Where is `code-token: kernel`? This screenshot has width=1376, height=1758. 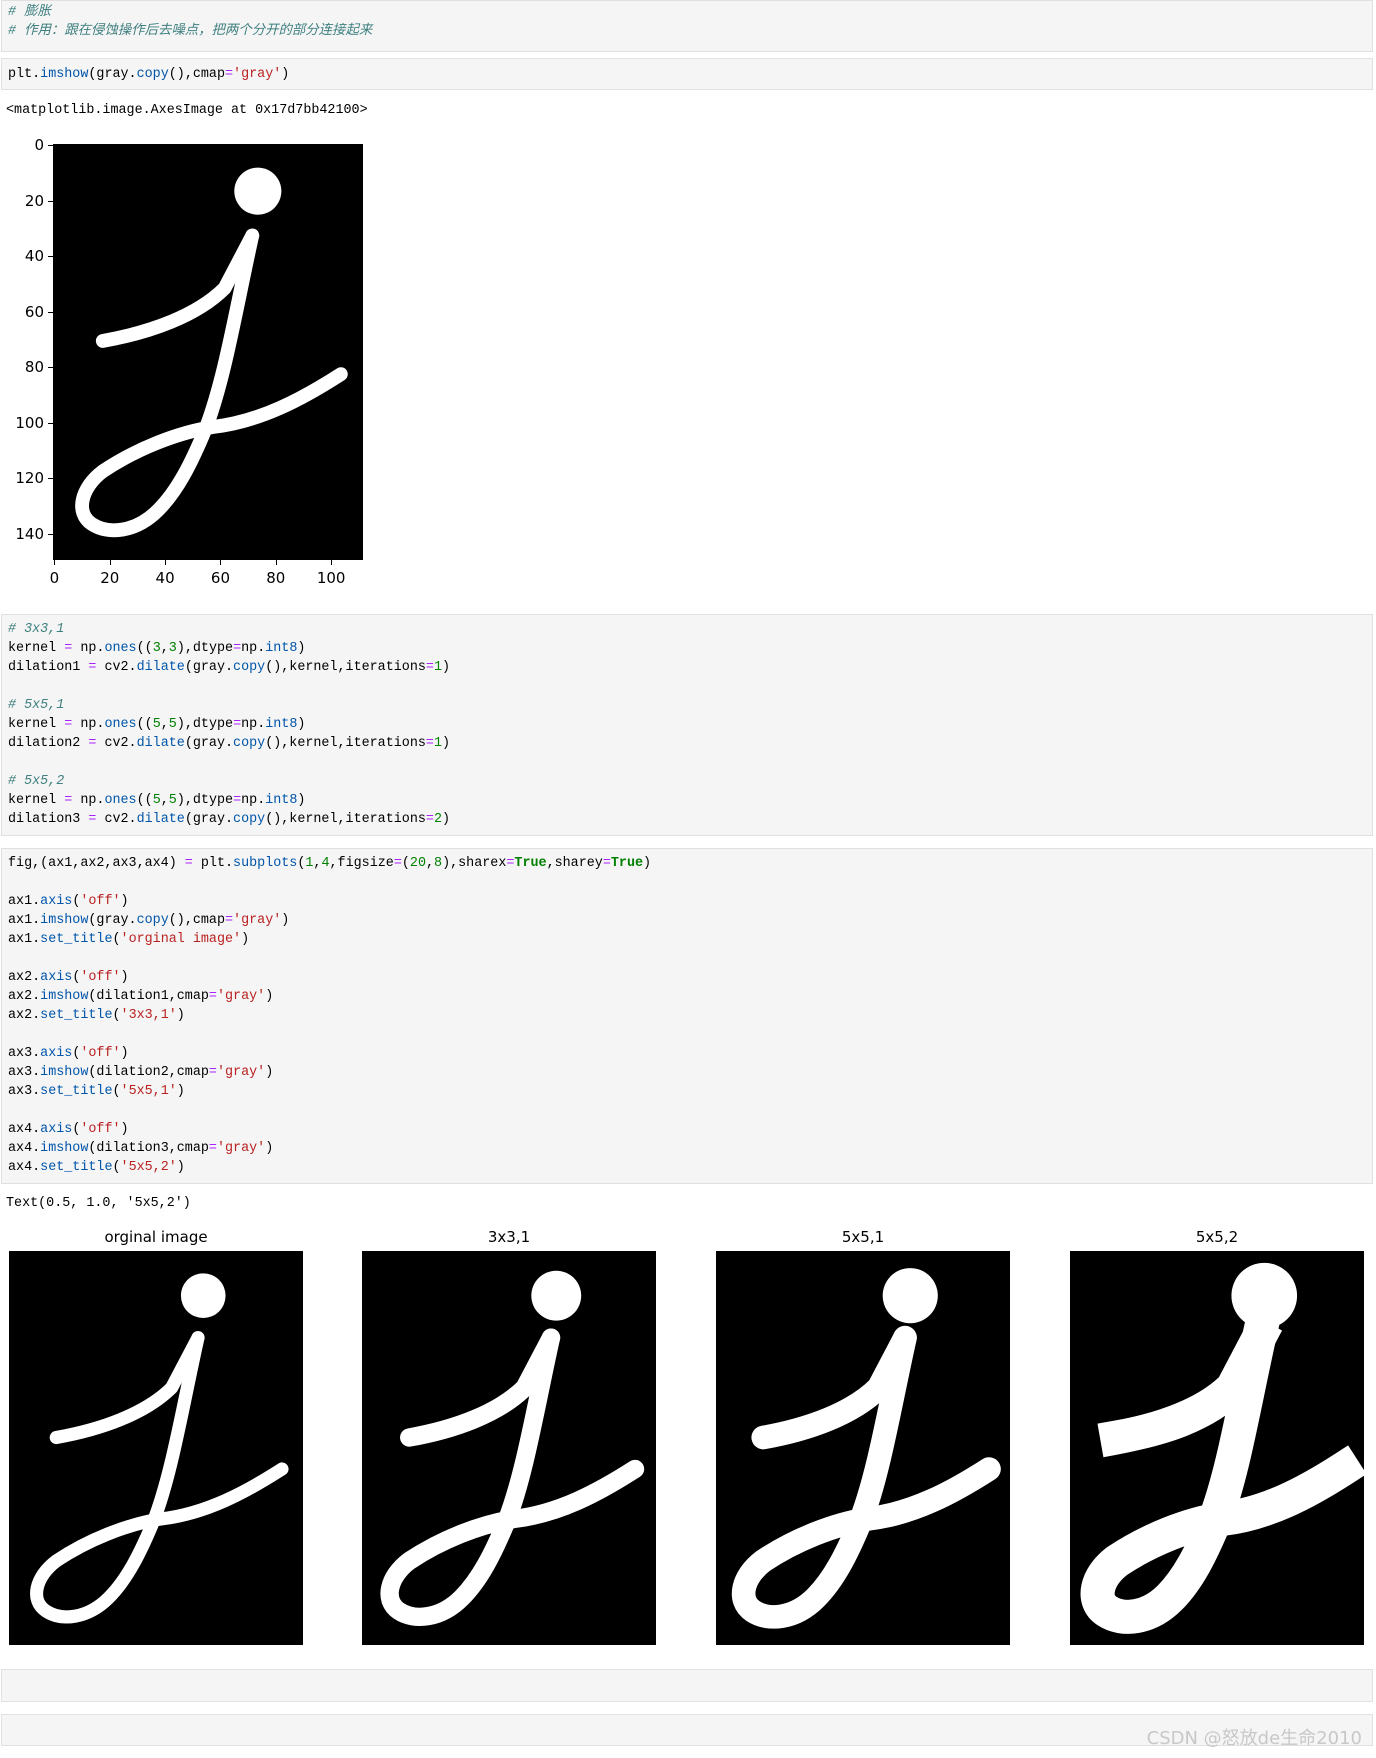
code-token: kernel is located at coordinates (36, 724).